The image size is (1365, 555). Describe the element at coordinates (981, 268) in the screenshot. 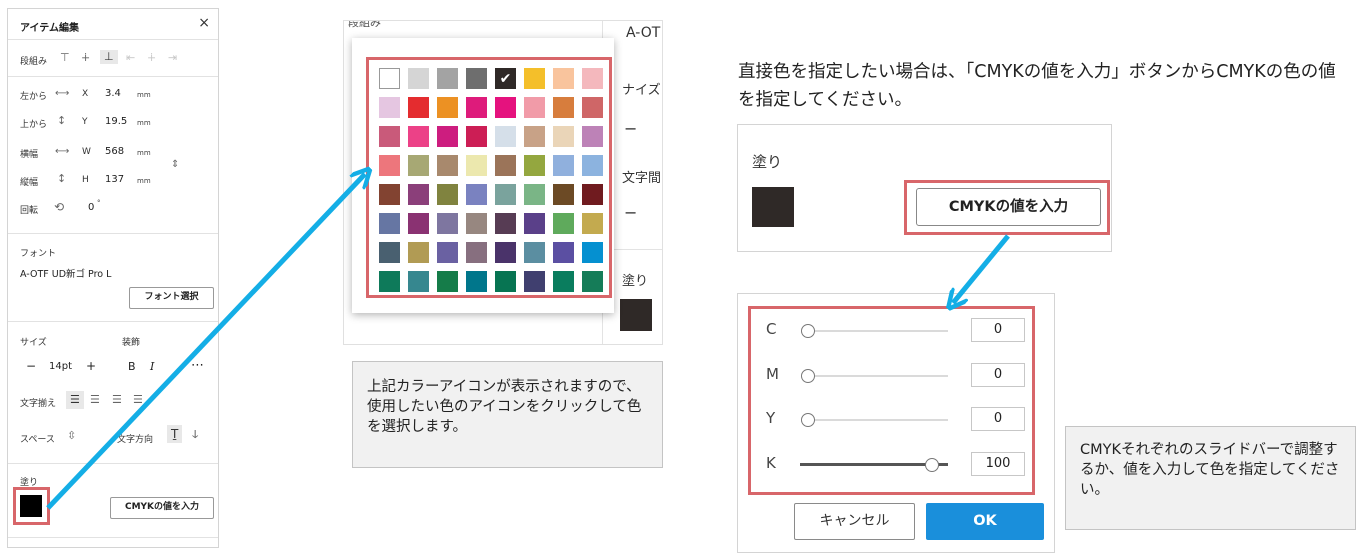

I see `arrow-to-cmyk-dialog` at that location.